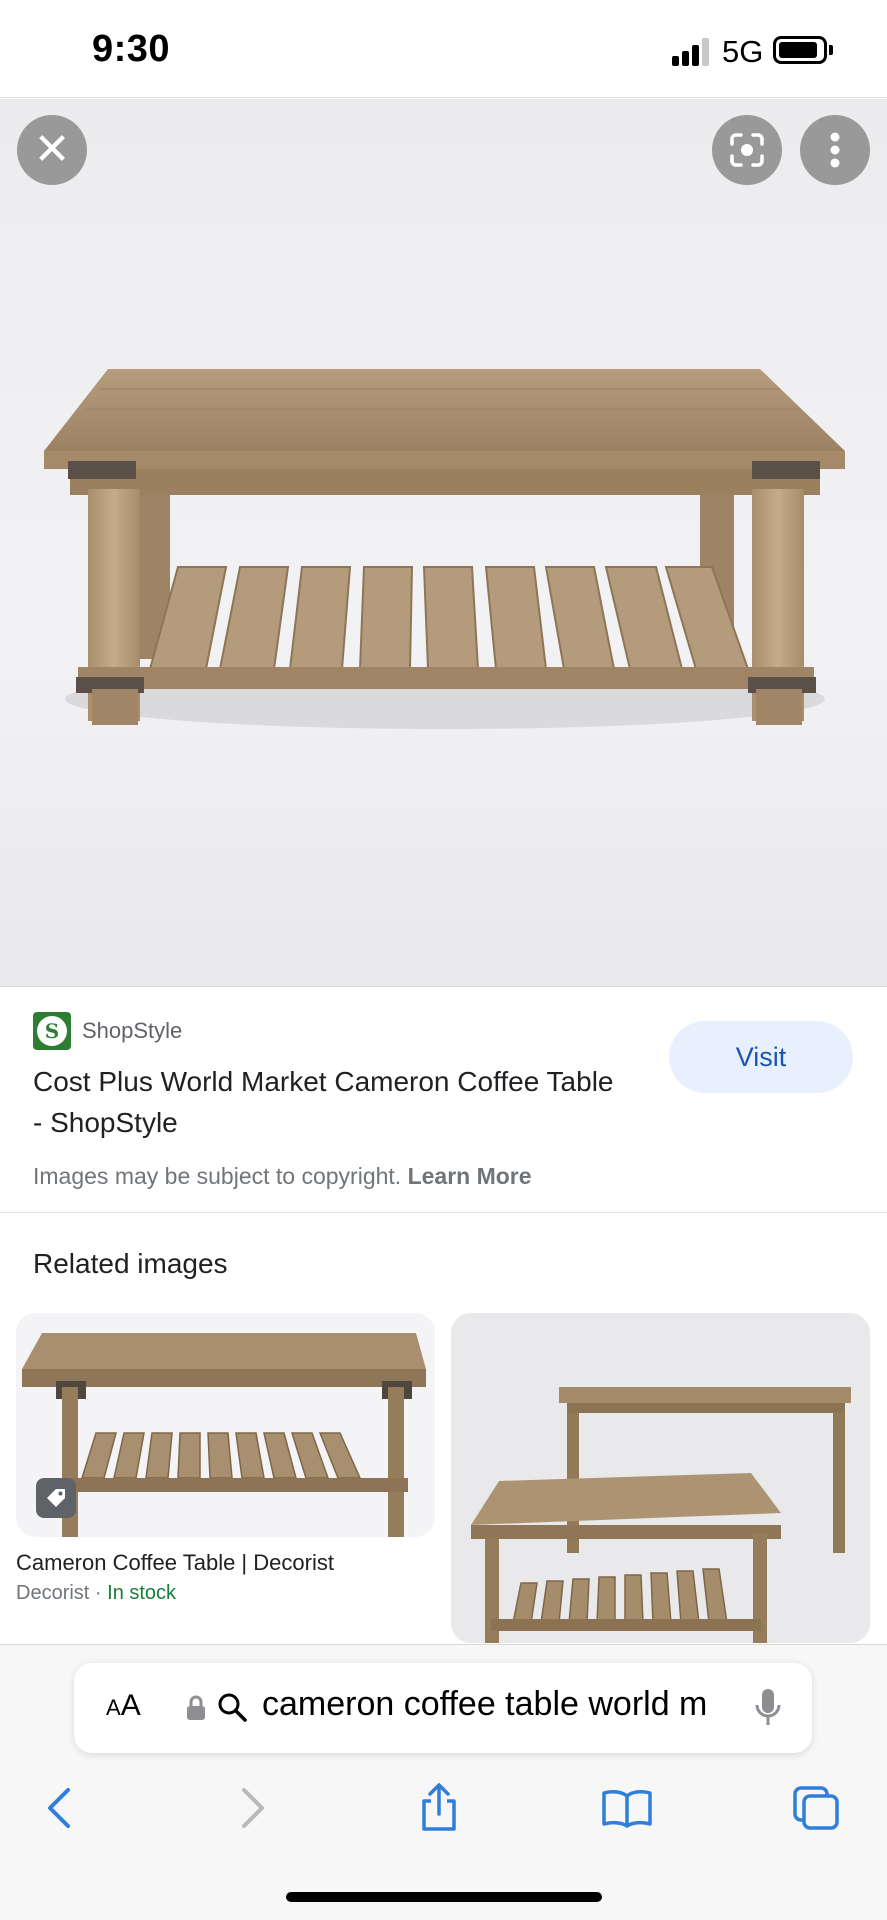 This screenshot has width=887, height=1920. Describe the element at coordinates (196, 1707) in the screenshot. I see `lock-icon` at that location.